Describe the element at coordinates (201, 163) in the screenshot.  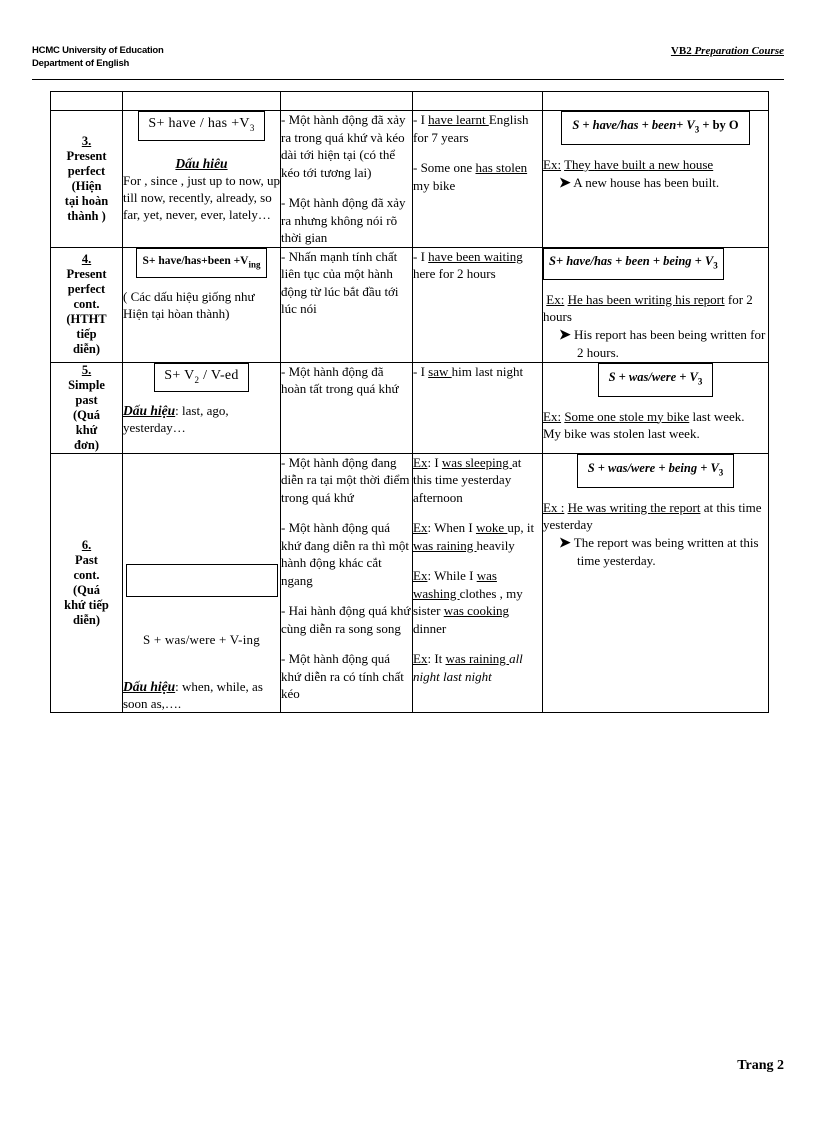
I see `signals-label: Dấu hiêu` at that location.